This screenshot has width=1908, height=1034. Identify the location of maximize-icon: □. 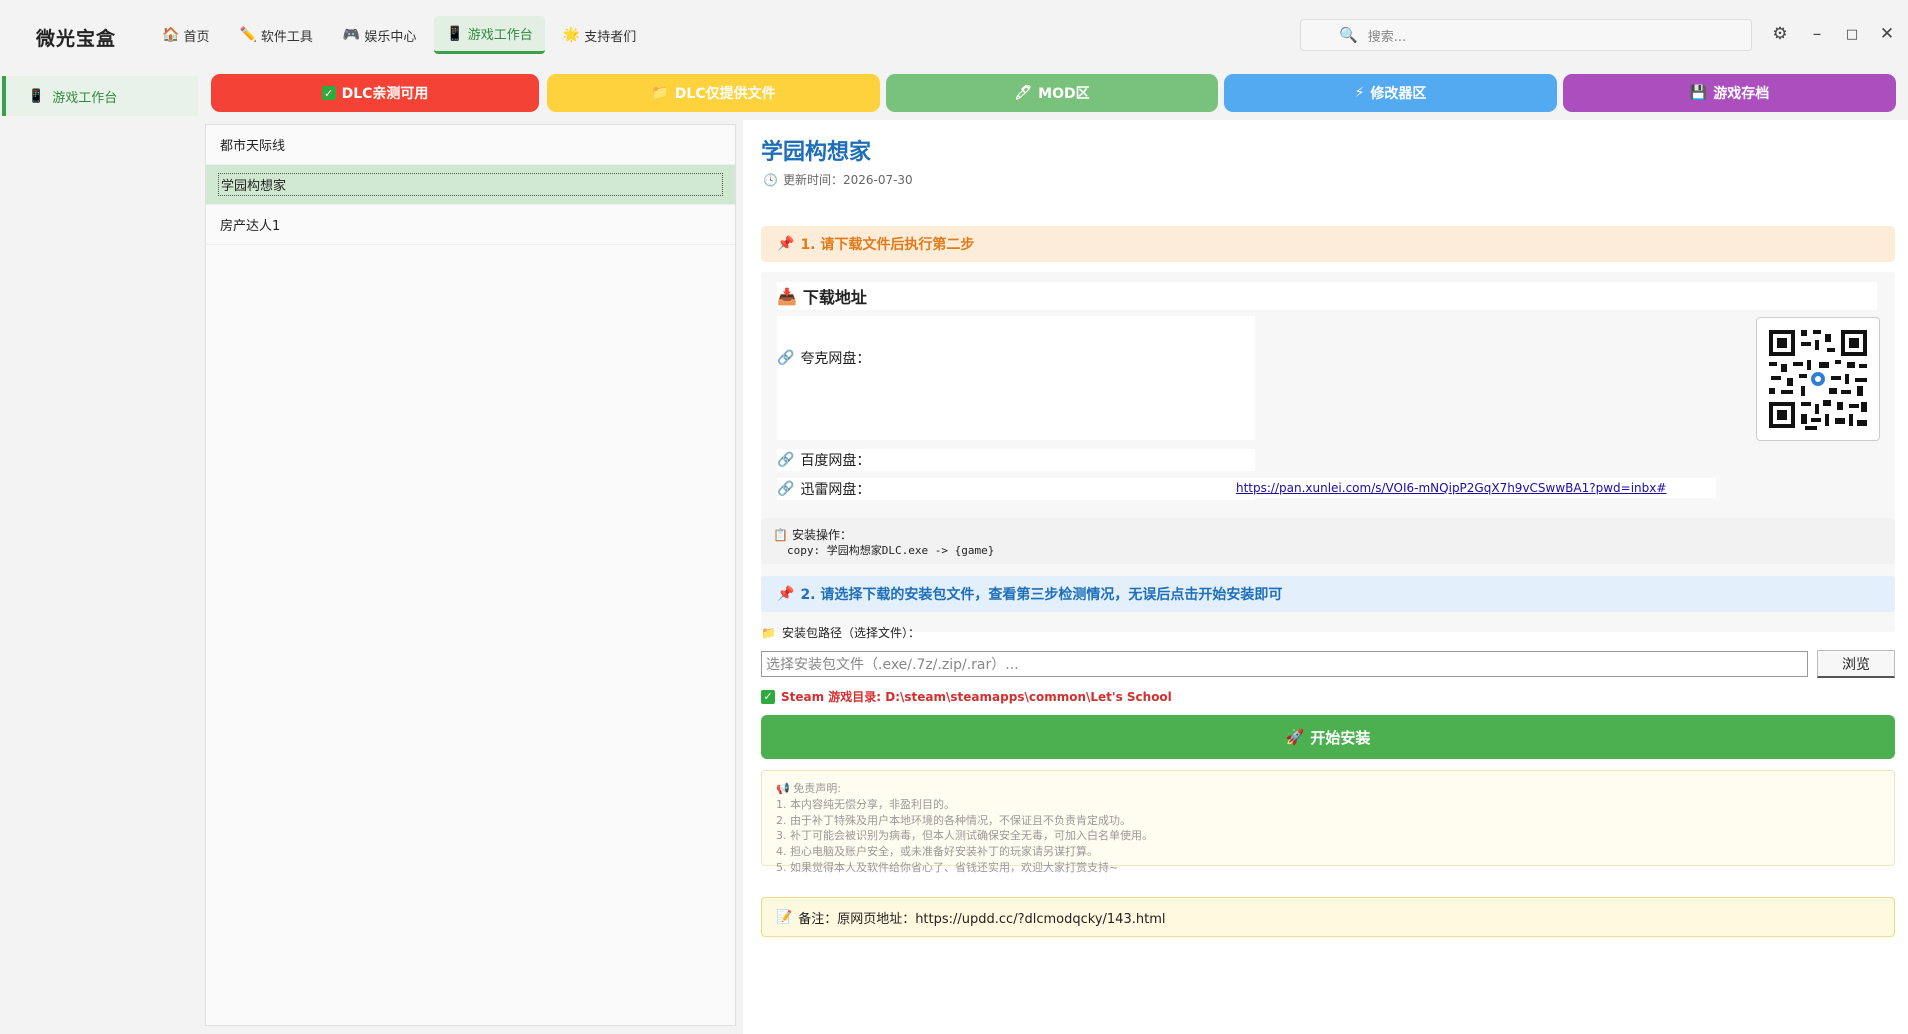
(1852, 34).